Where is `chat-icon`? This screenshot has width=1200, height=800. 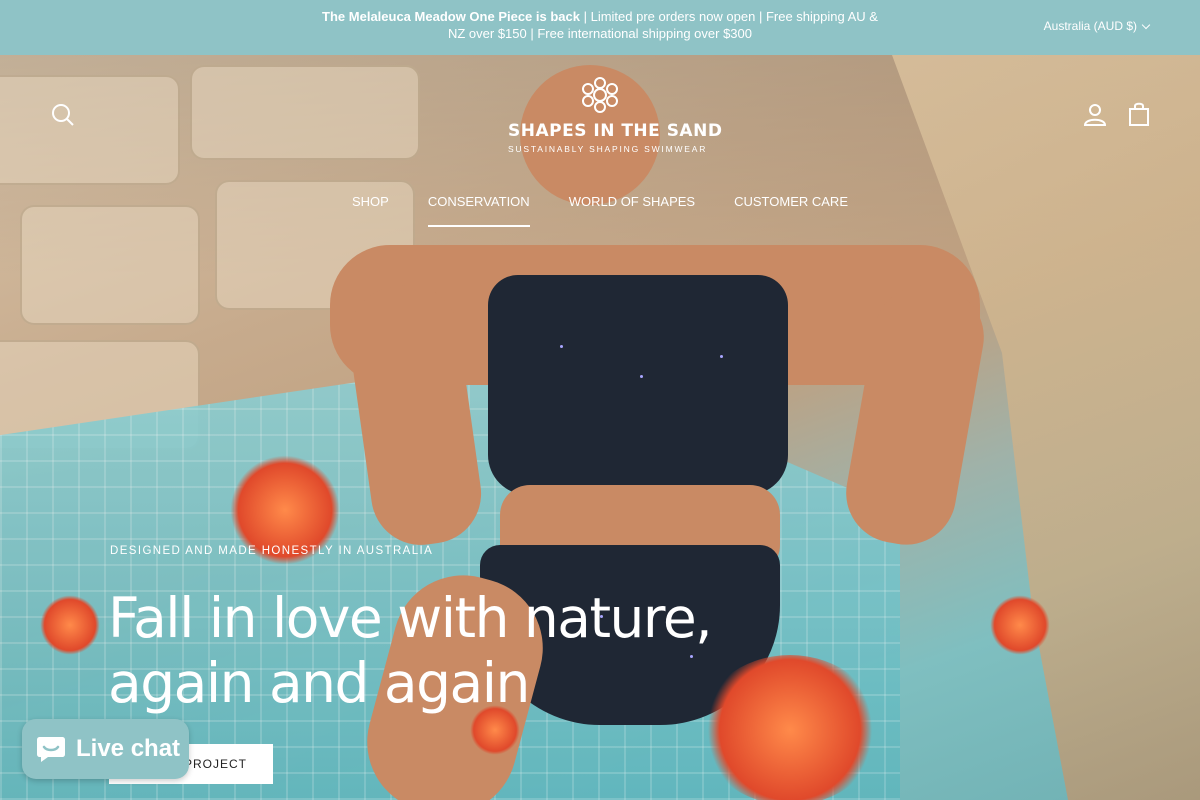 chat-icon is located at coordinates (51, 749).